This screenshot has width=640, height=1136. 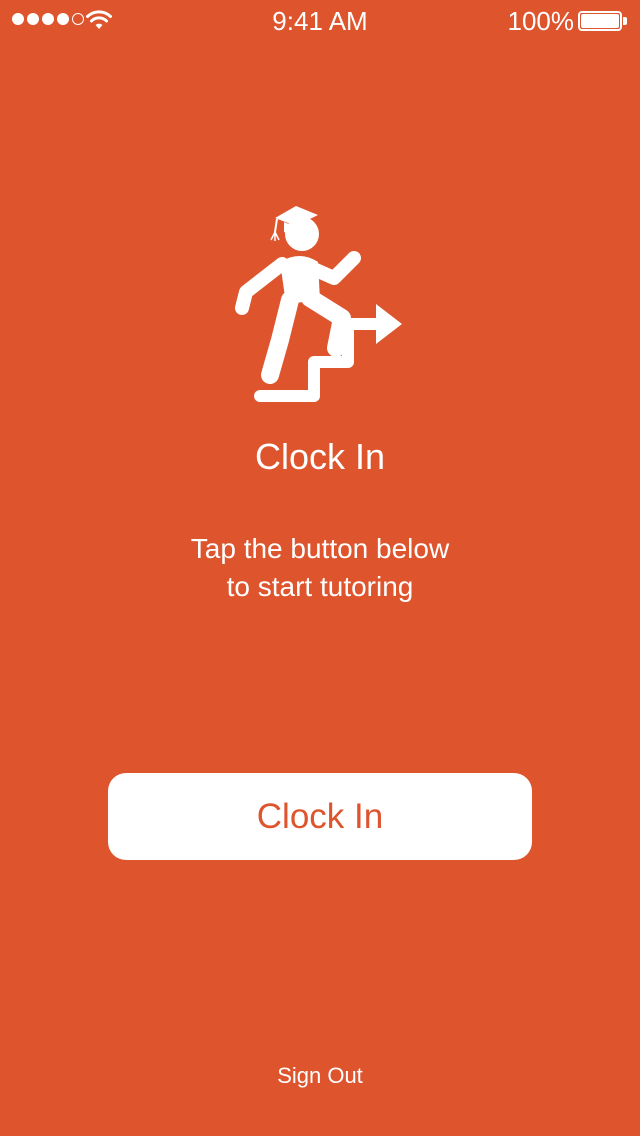 I want to click on battery-full-icon, so click(x=603, y=21).